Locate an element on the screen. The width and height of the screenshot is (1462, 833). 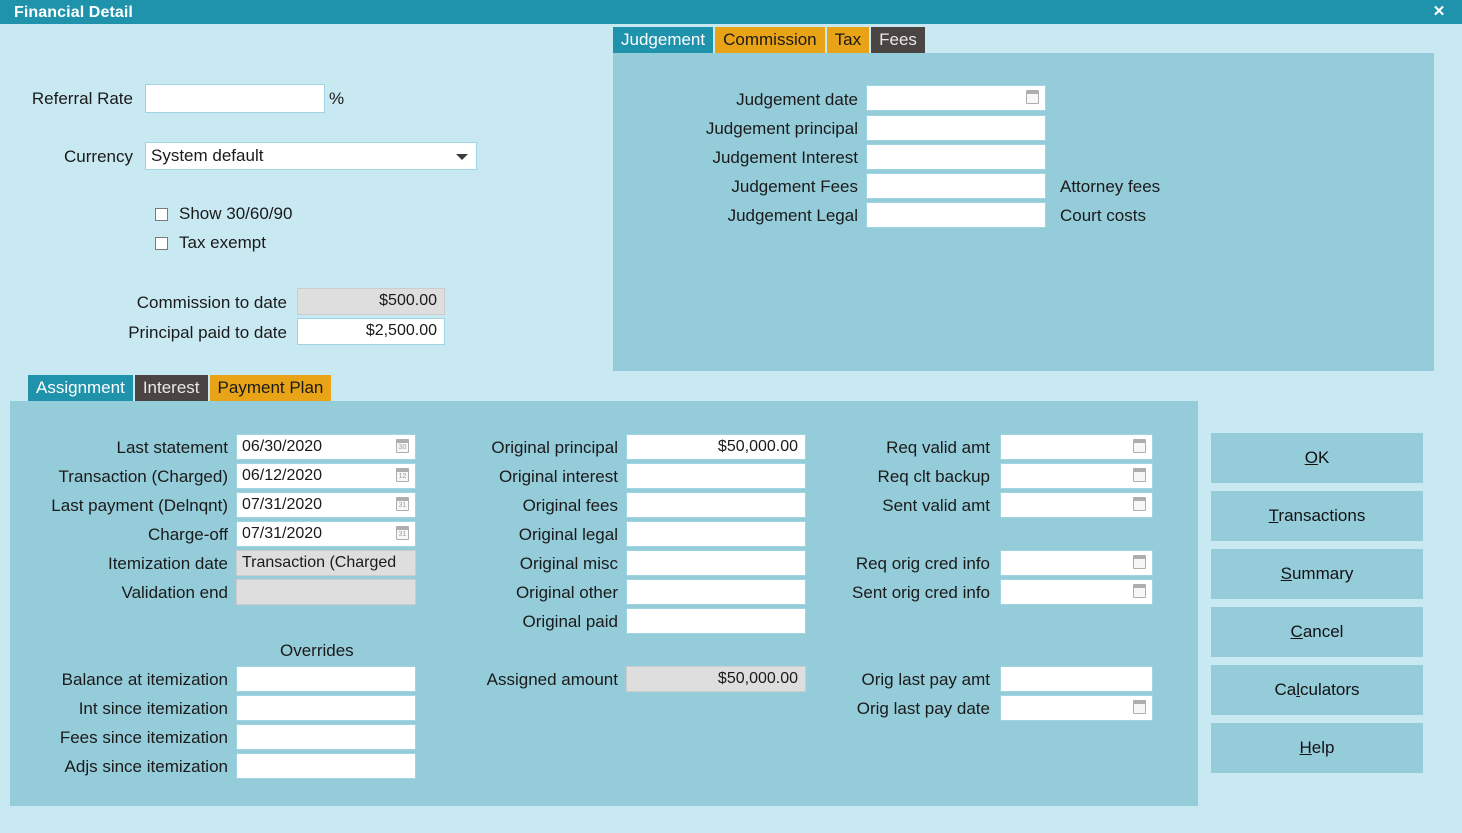
tax-exempt-checkbox: Tax exempt is located at coordinates (210, 243).